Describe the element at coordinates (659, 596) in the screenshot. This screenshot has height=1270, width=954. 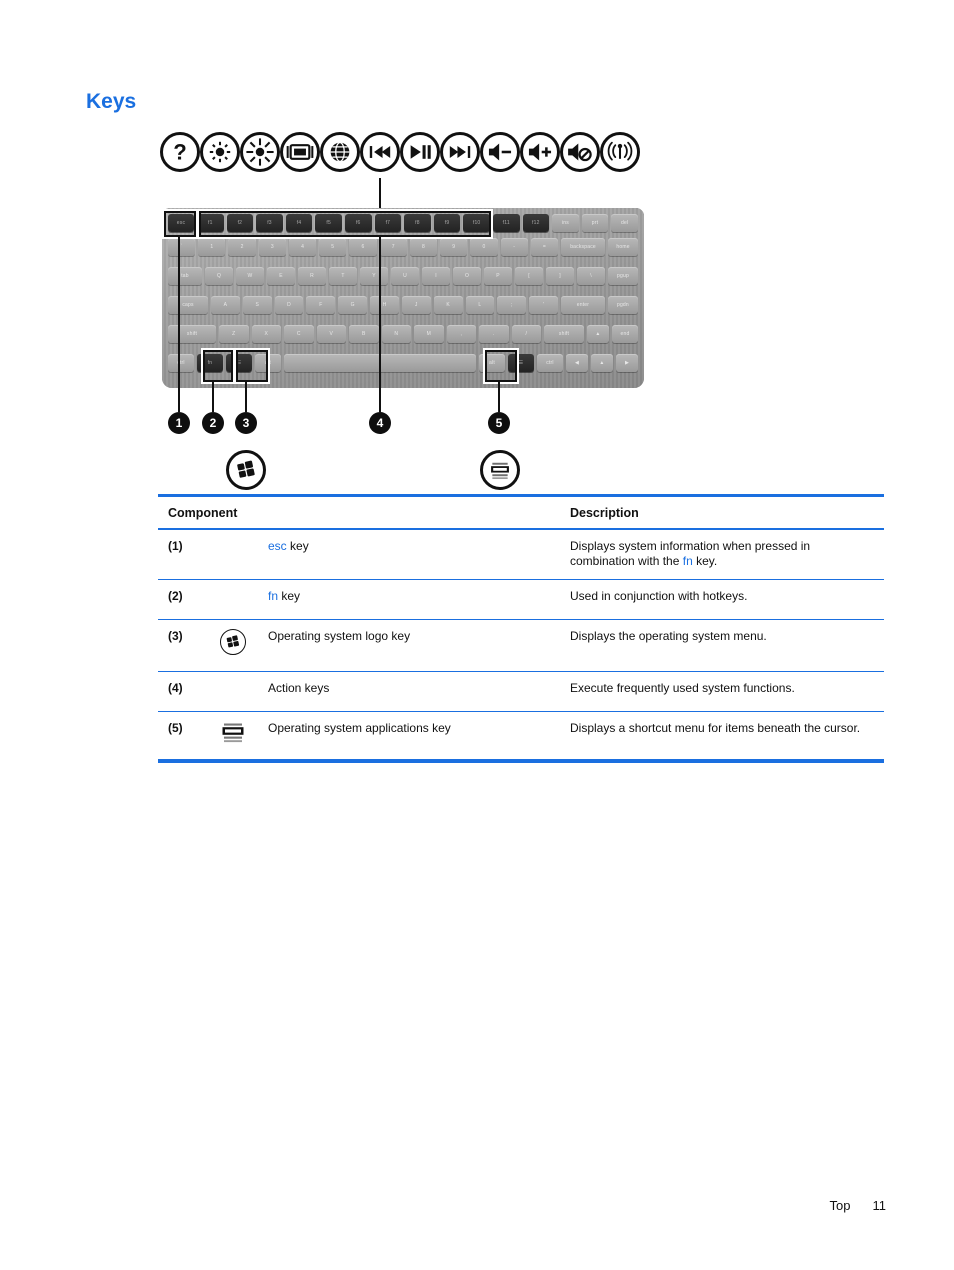
I see `row-description: Used in conjunction with hotkeys.` at that location.